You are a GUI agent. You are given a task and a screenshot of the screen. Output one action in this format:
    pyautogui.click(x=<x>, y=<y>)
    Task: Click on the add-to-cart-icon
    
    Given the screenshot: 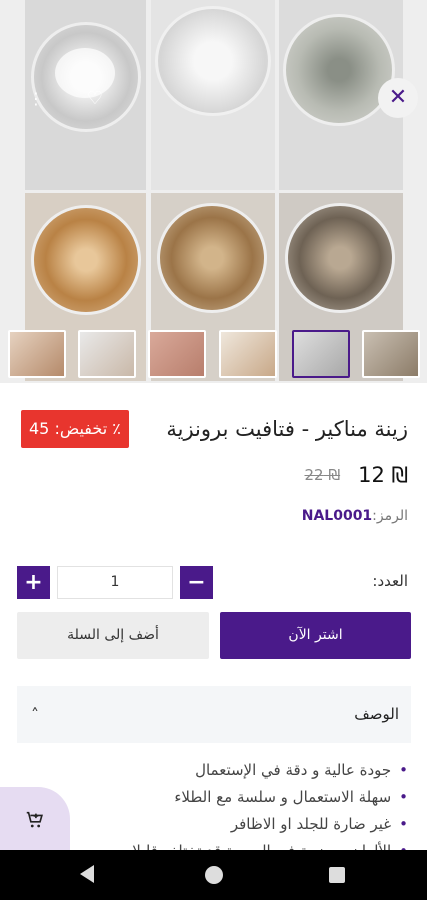 What is the action you would take?
    pyautogui.click(x=34, y=819)
    